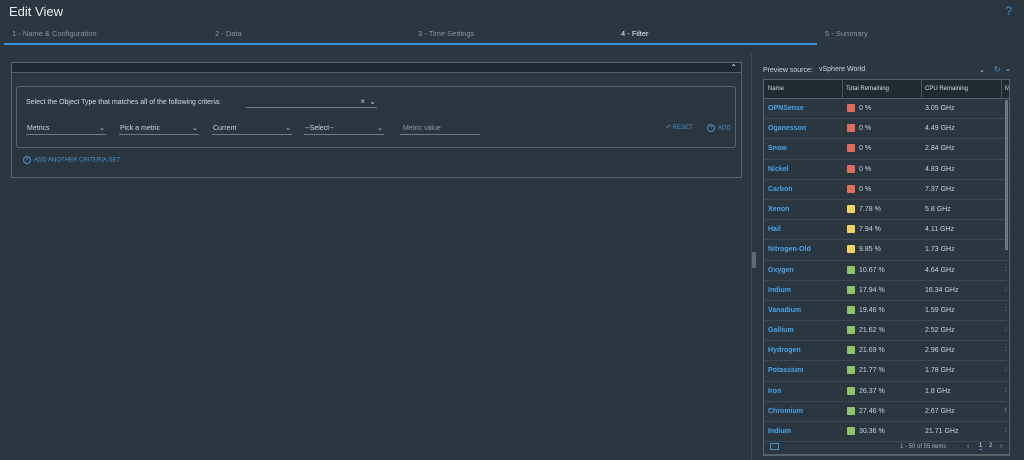 The width and height of the screenshot is (1024, 460). What do you see at coordinates (886, 447) in the screenshot?
I see `grid-footer: 1 - 50 of 55 items ‹ 1 2 ›` at bounding box center [886, 447].